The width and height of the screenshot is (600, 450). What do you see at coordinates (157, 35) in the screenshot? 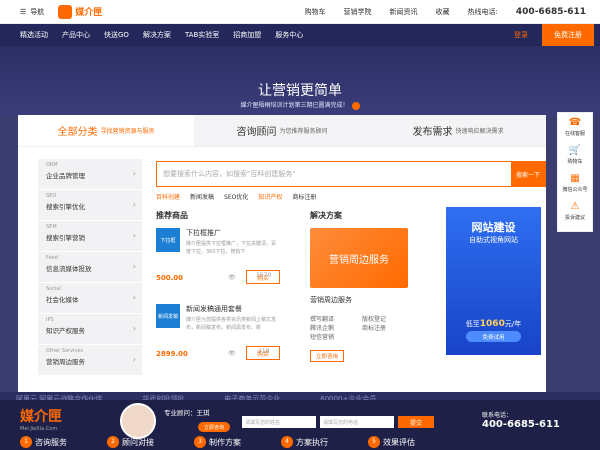
I see `nav-item: 解决方案` at bounding box center [157, 35].